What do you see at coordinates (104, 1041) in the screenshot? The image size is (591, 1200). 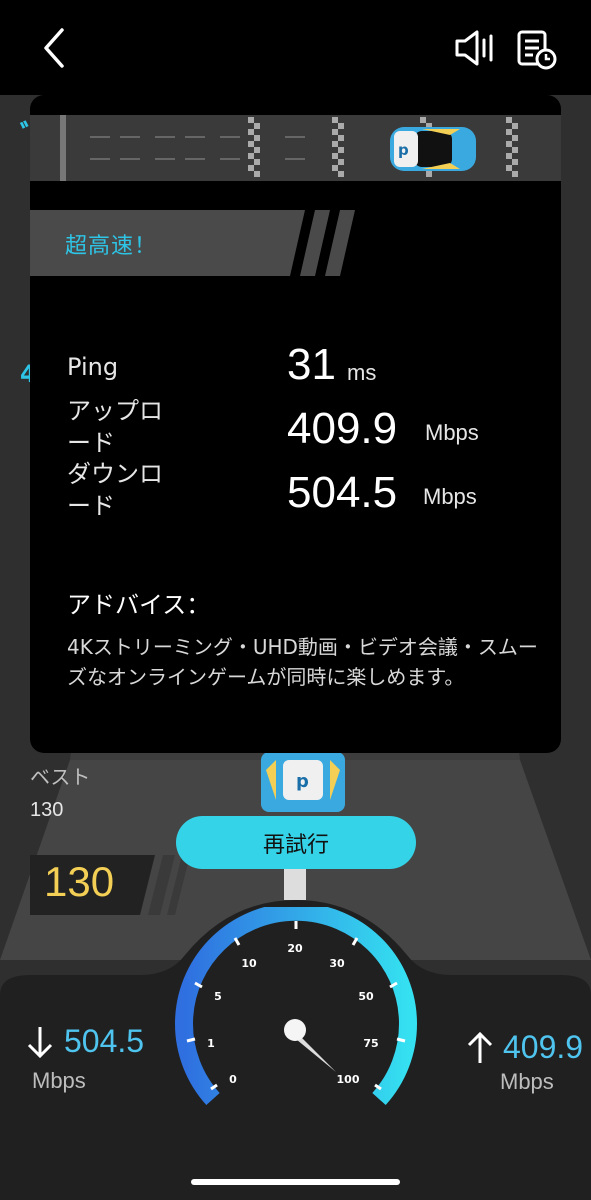 I see `download-speed-value: 504.5` at bounding box center [104, 1041].